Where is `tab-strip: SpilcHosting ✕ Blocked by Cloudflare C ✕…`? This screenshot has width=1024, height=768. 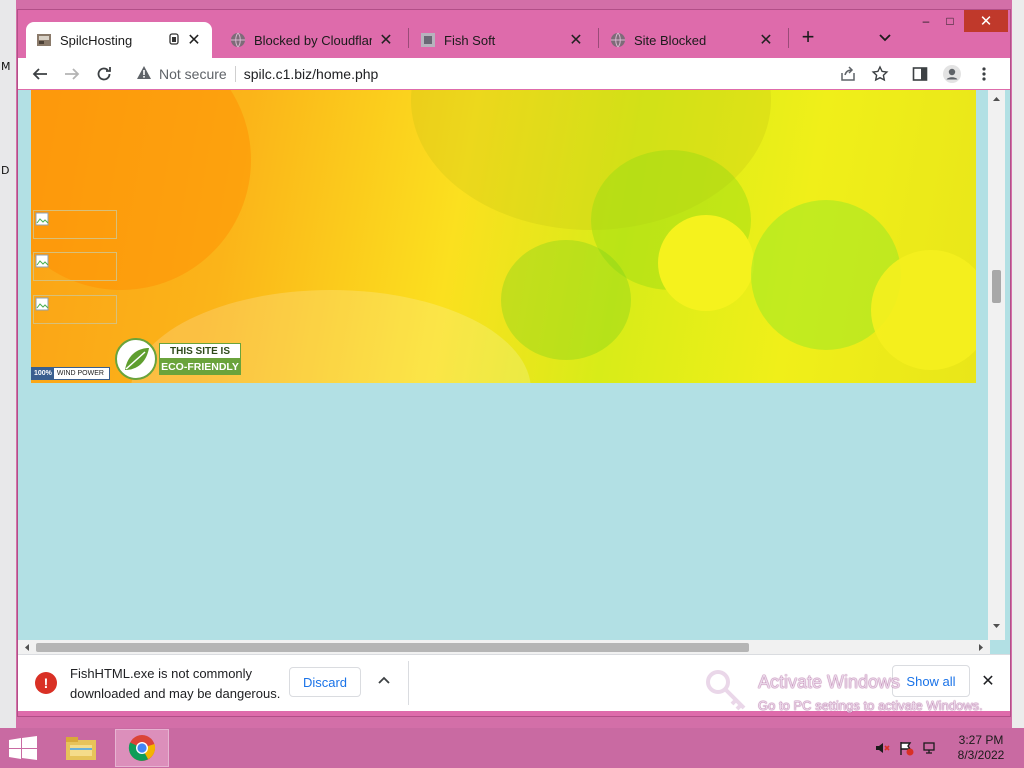
tab-strip: SpilcHosting ✕ Blocked by Cloudflare C ✕… is located at coordinates (514, 34).